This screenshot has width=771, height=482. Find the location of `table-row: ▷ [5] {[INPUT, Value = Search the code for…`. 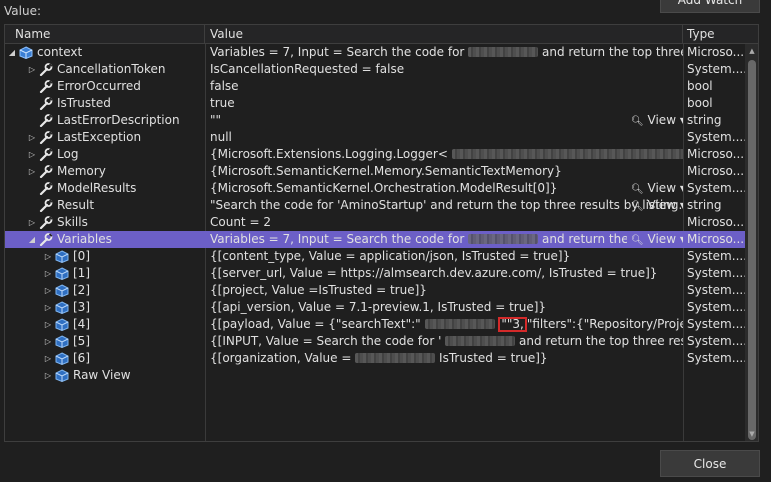

table-row: ▷ [5] {[INPUT, Value = Search the code for… is located at coordinates (375, 341).